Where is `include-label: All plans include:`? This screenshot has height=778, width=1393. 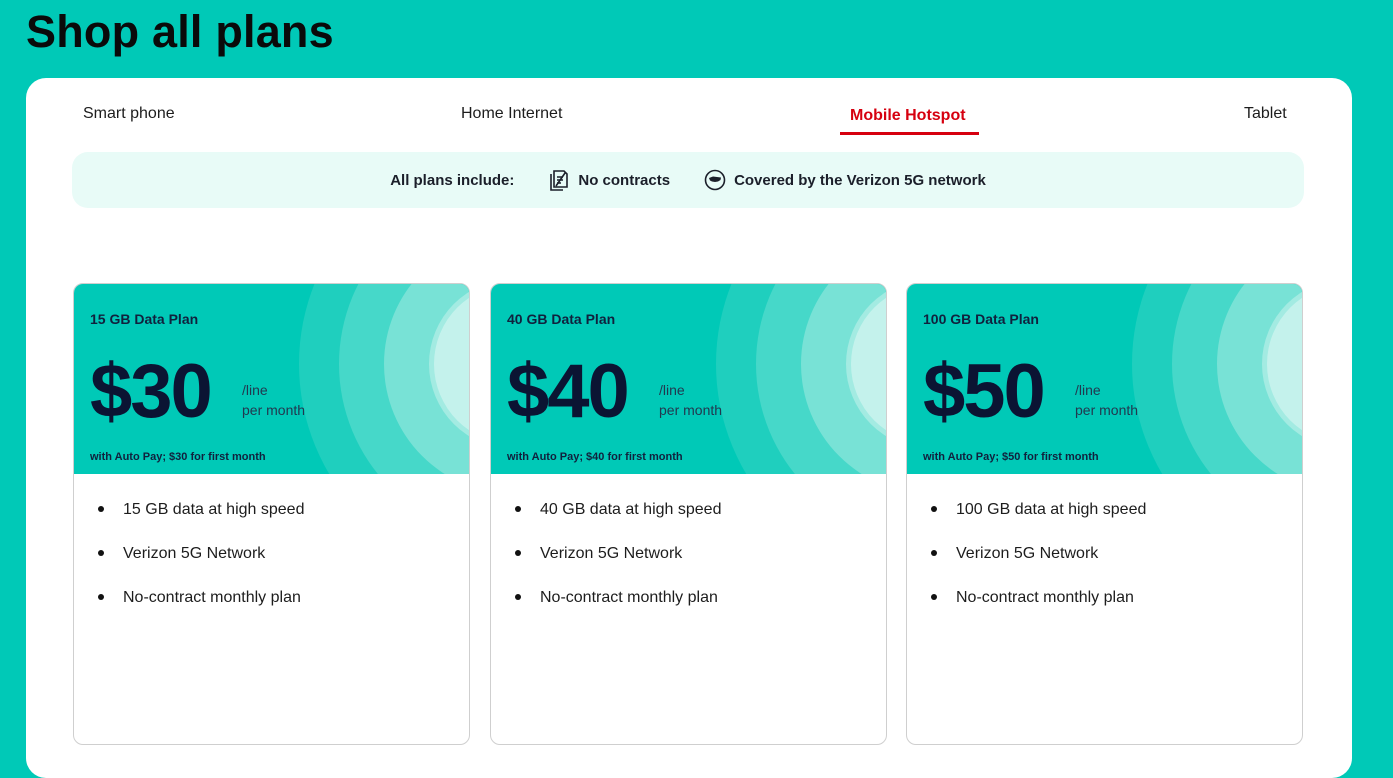
include-label: All plans include: is located at coordinates (452, 180).